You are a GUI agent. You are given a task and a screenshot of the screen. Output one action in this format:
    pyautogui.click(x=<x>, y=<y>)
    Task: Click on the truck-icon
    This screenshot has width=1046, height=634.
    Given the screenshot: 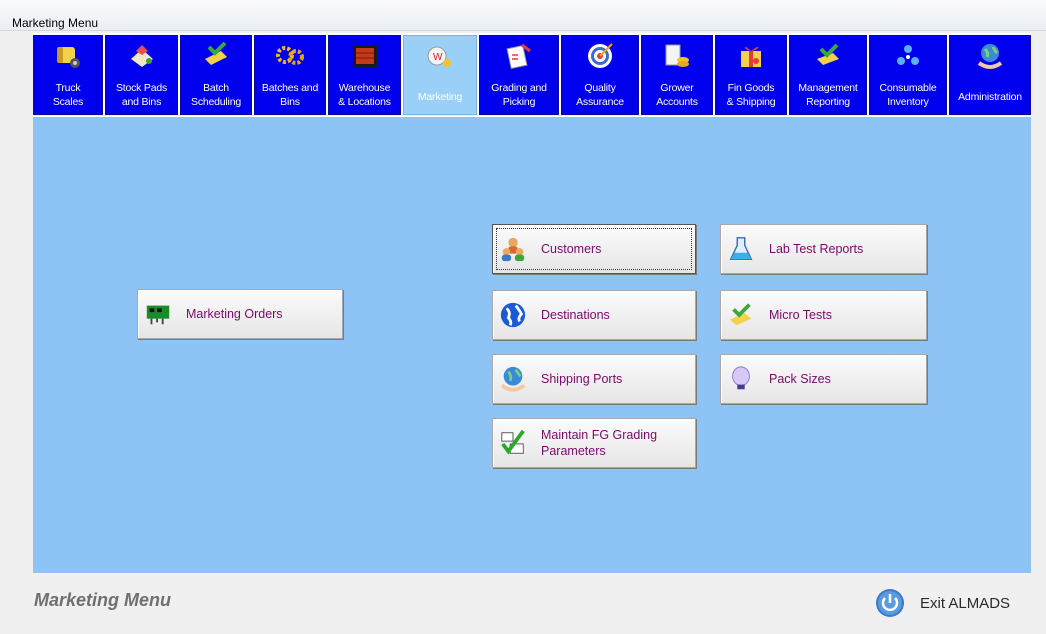 What is the action you would take?
    pyautogui.click(x=68, y=57)
    